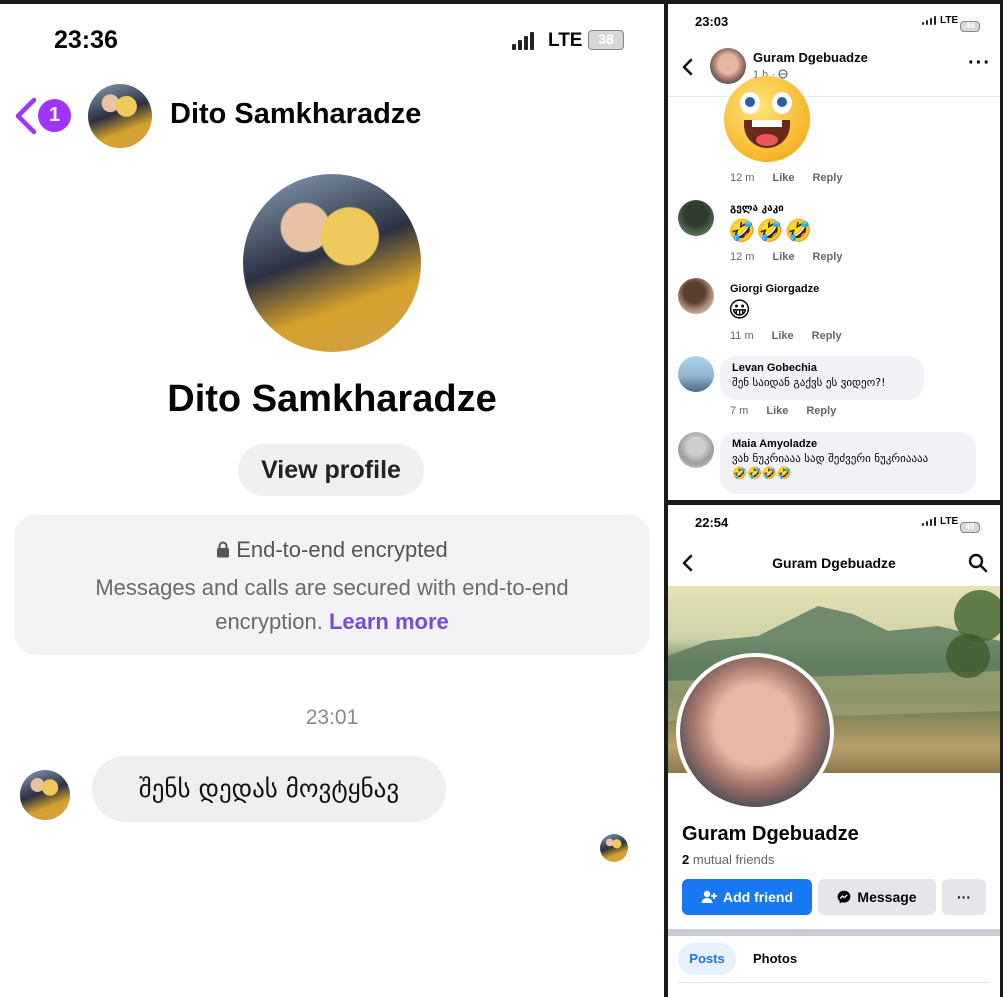 The image size is (1003, 997). I want to click on commenter-name: Levan Gobechia, so click(822, 368).